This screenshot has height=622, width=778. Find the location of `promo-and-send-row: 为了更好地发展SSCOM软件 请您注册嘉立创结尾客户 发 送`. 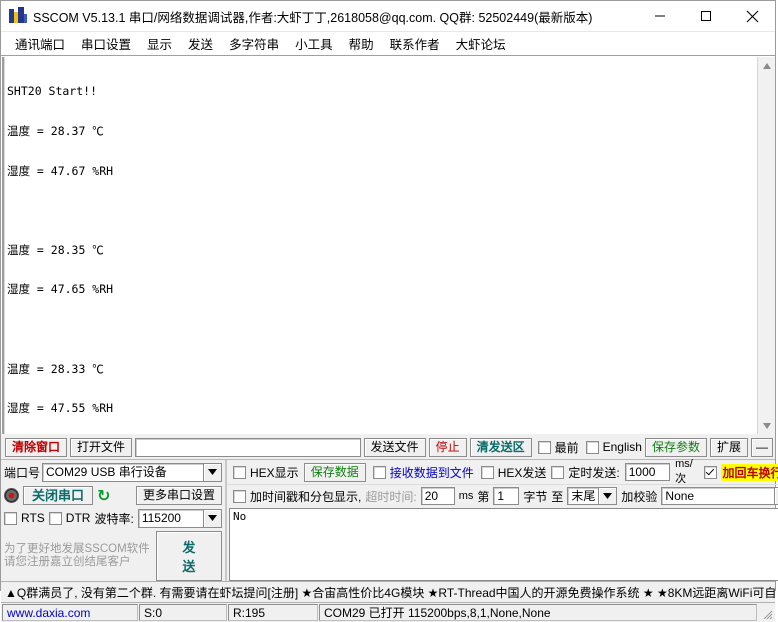

promo-and-send-row: 为了更好地发展SSCOM软件 请您注册嘉立创结尾客户 发 送 is located at coordinates (113, 555).